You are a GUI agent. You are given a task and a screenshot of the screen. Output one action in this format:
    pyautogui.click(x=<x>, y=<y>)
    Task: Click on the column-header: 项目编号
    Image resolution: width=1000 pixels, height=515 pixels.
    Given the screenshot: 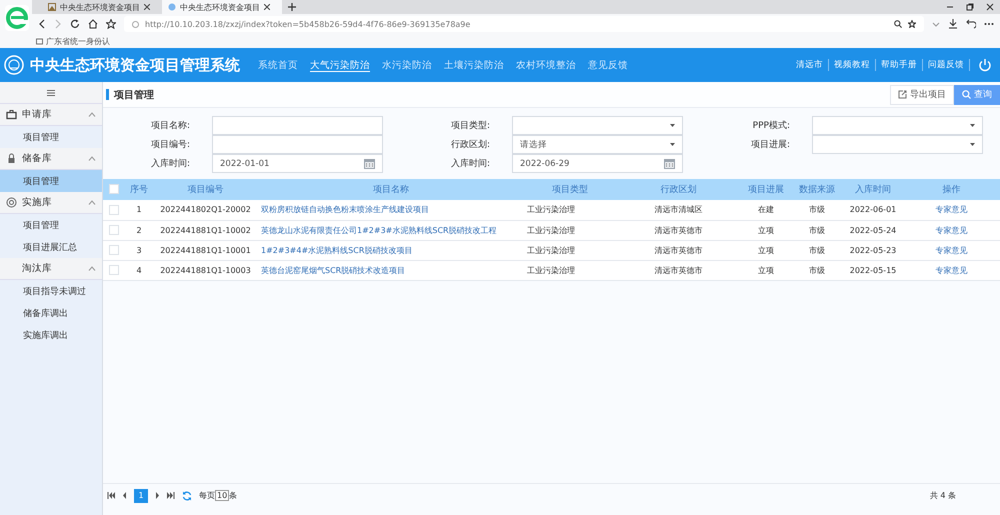 What is the action you would take?
    pyautogui.click(x=205, y=189)
    